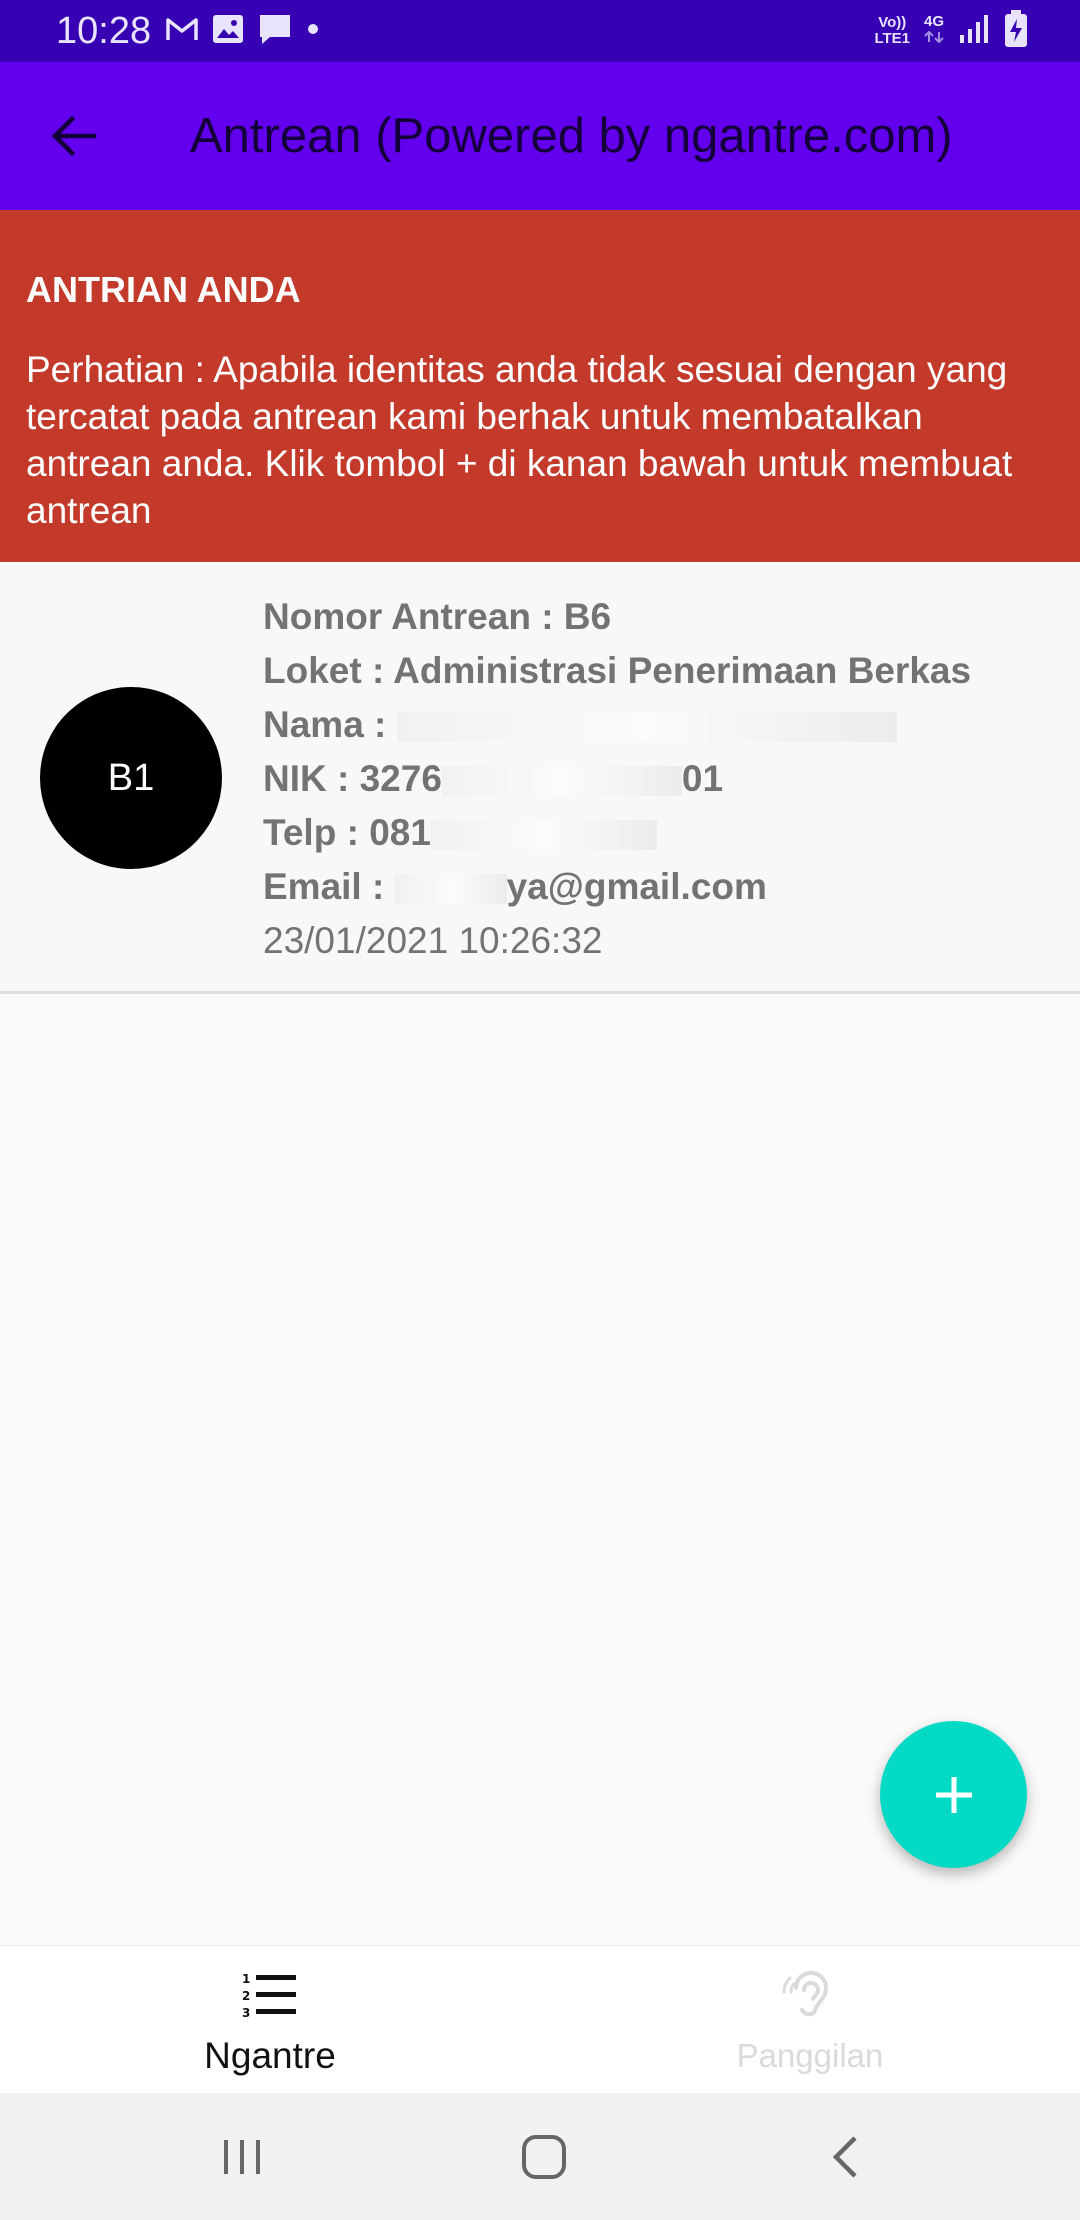 This screenshot has width=1080, height=2220. I want to click on back-button, so click(73, 136).